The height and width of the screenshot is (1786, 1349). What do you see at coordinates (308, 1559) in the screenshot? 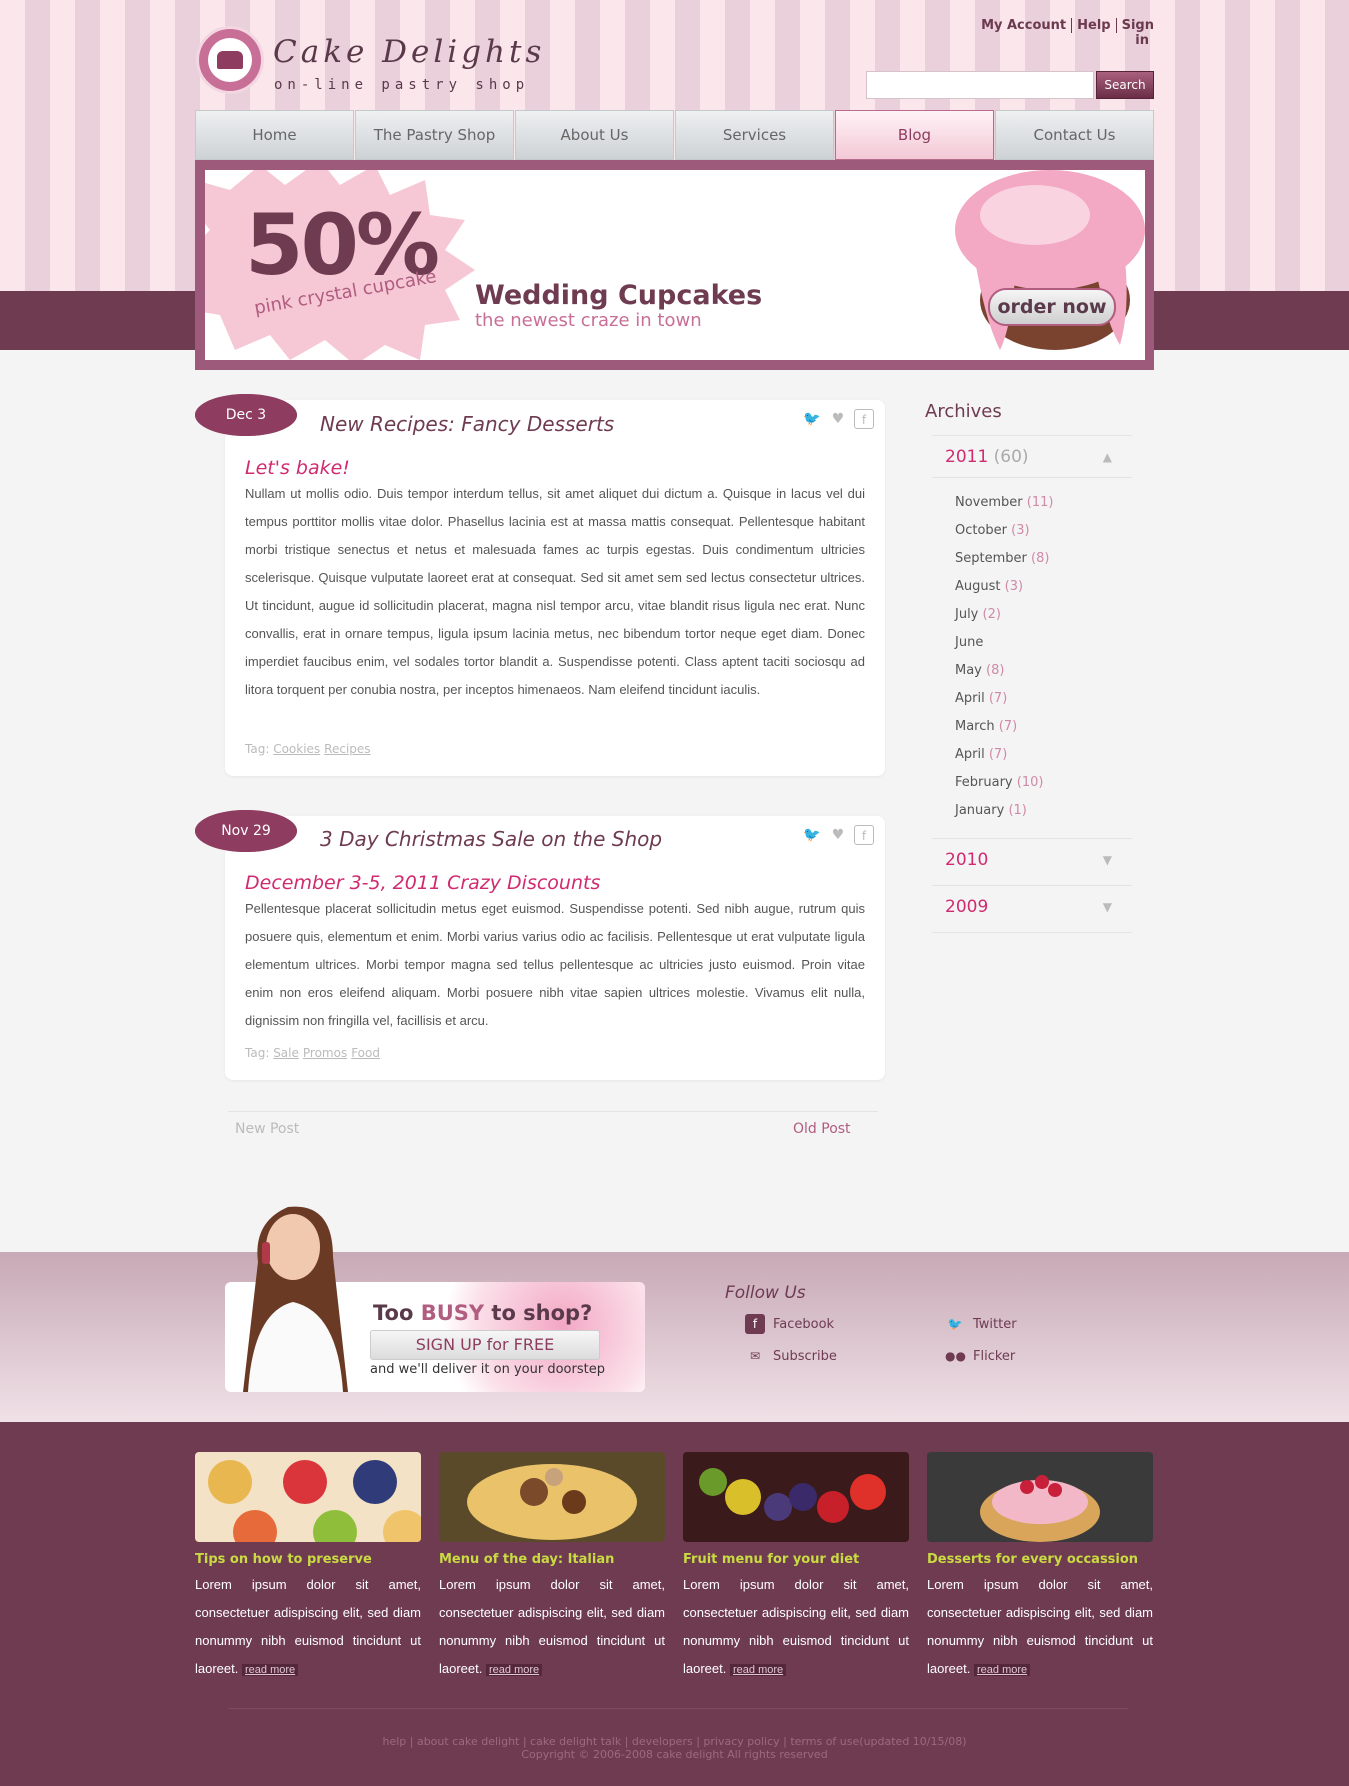
I see `footer-article-heading: Tips on how to preserve` at bounding box center [308, 1559].